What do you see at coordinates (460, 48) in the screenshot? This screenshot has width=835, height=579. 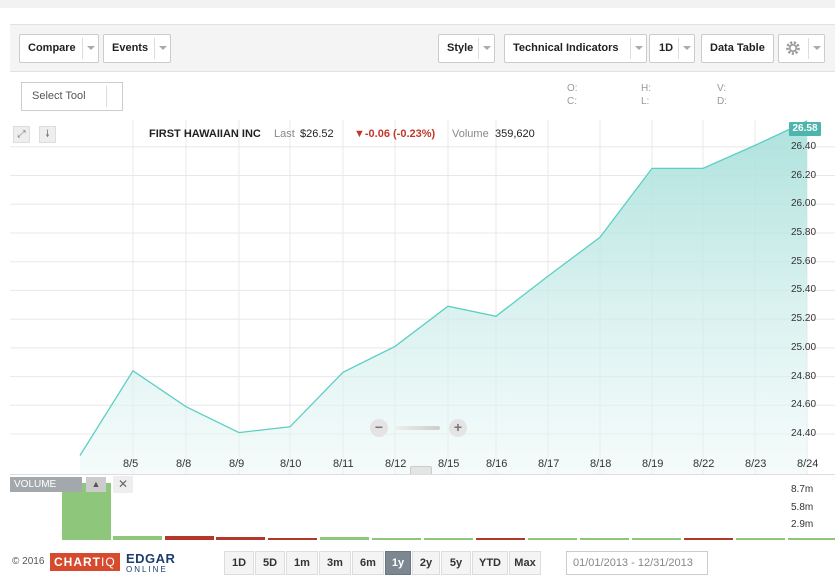 I see `style-label: Style` at bounding box center [460, 48].